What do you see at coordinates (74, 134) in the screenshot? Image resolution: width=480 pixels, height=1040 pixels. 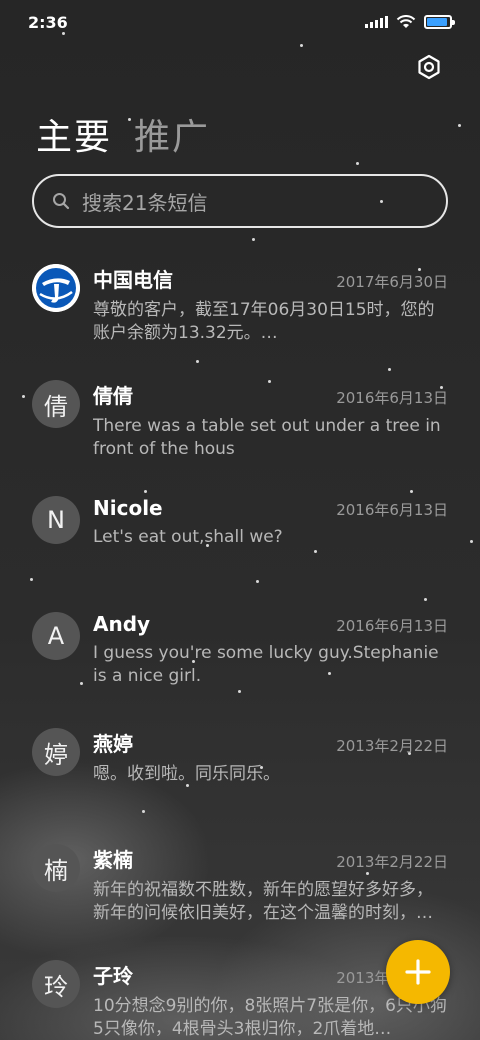 I see `tab-primary: 主要` at bounding box center [74, 134].